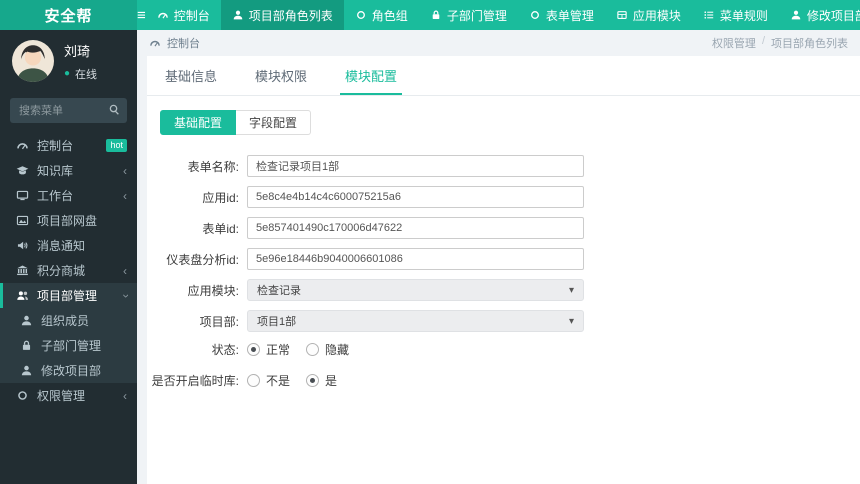  Describe the element at coordinates (68, 395) in the screenshot. I see `sidebar-item-permission-manage: 权限管理 ‹` at that location.